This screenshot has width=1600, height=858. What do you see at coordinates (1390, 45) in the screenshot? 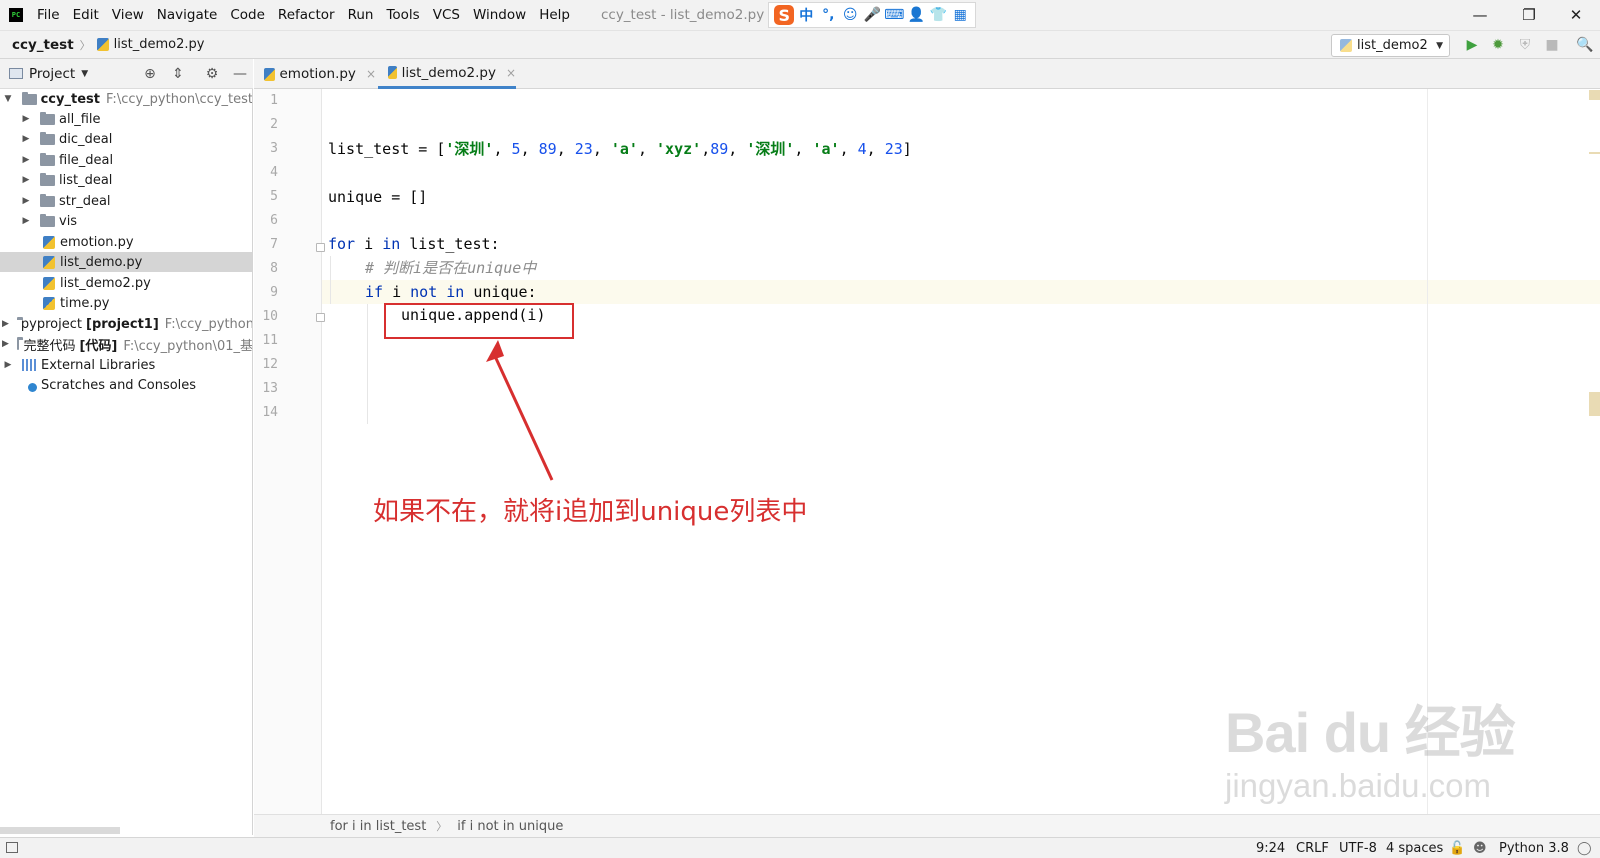
I see `run-configuration-select: list_demo2 ▼` at bounding box center [1390, 45].